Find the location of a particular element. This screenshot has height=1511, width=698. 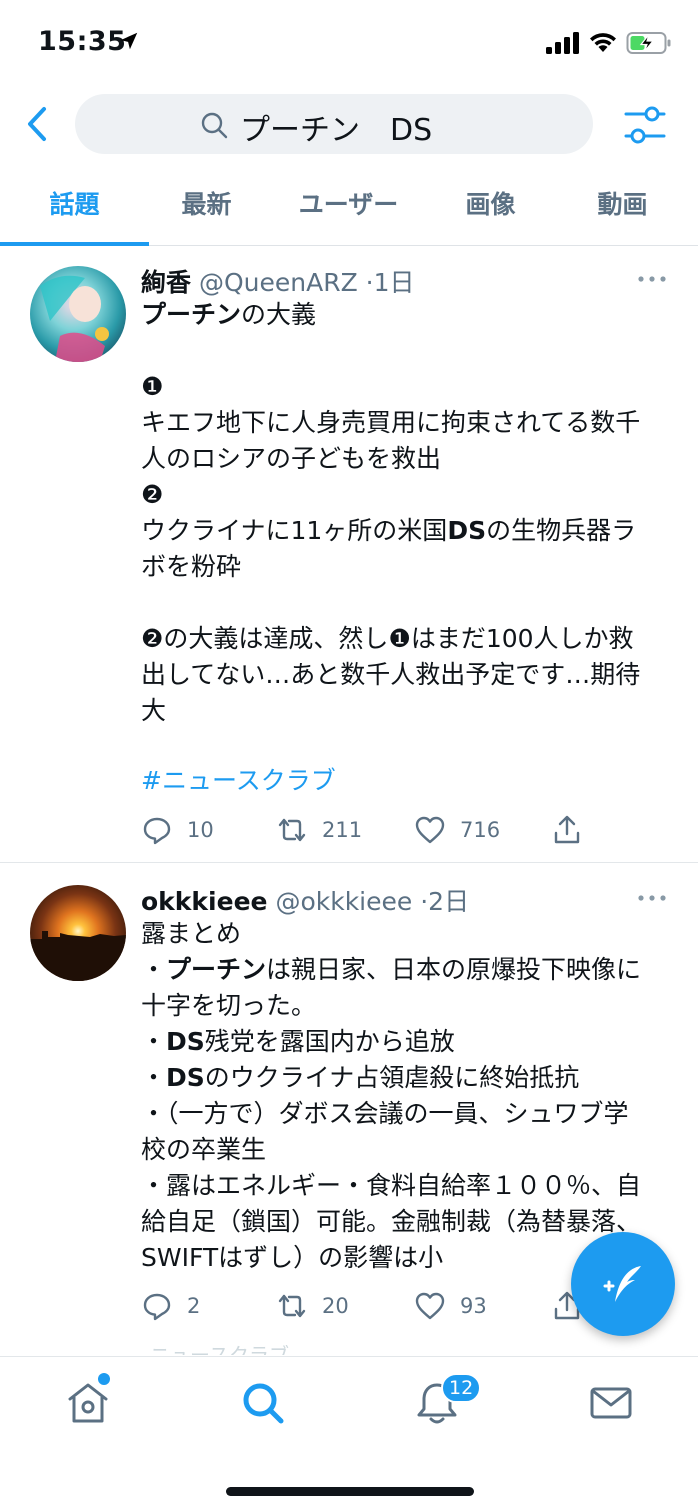

author-handle: @okkkieee is located at coordinates (344, 901).